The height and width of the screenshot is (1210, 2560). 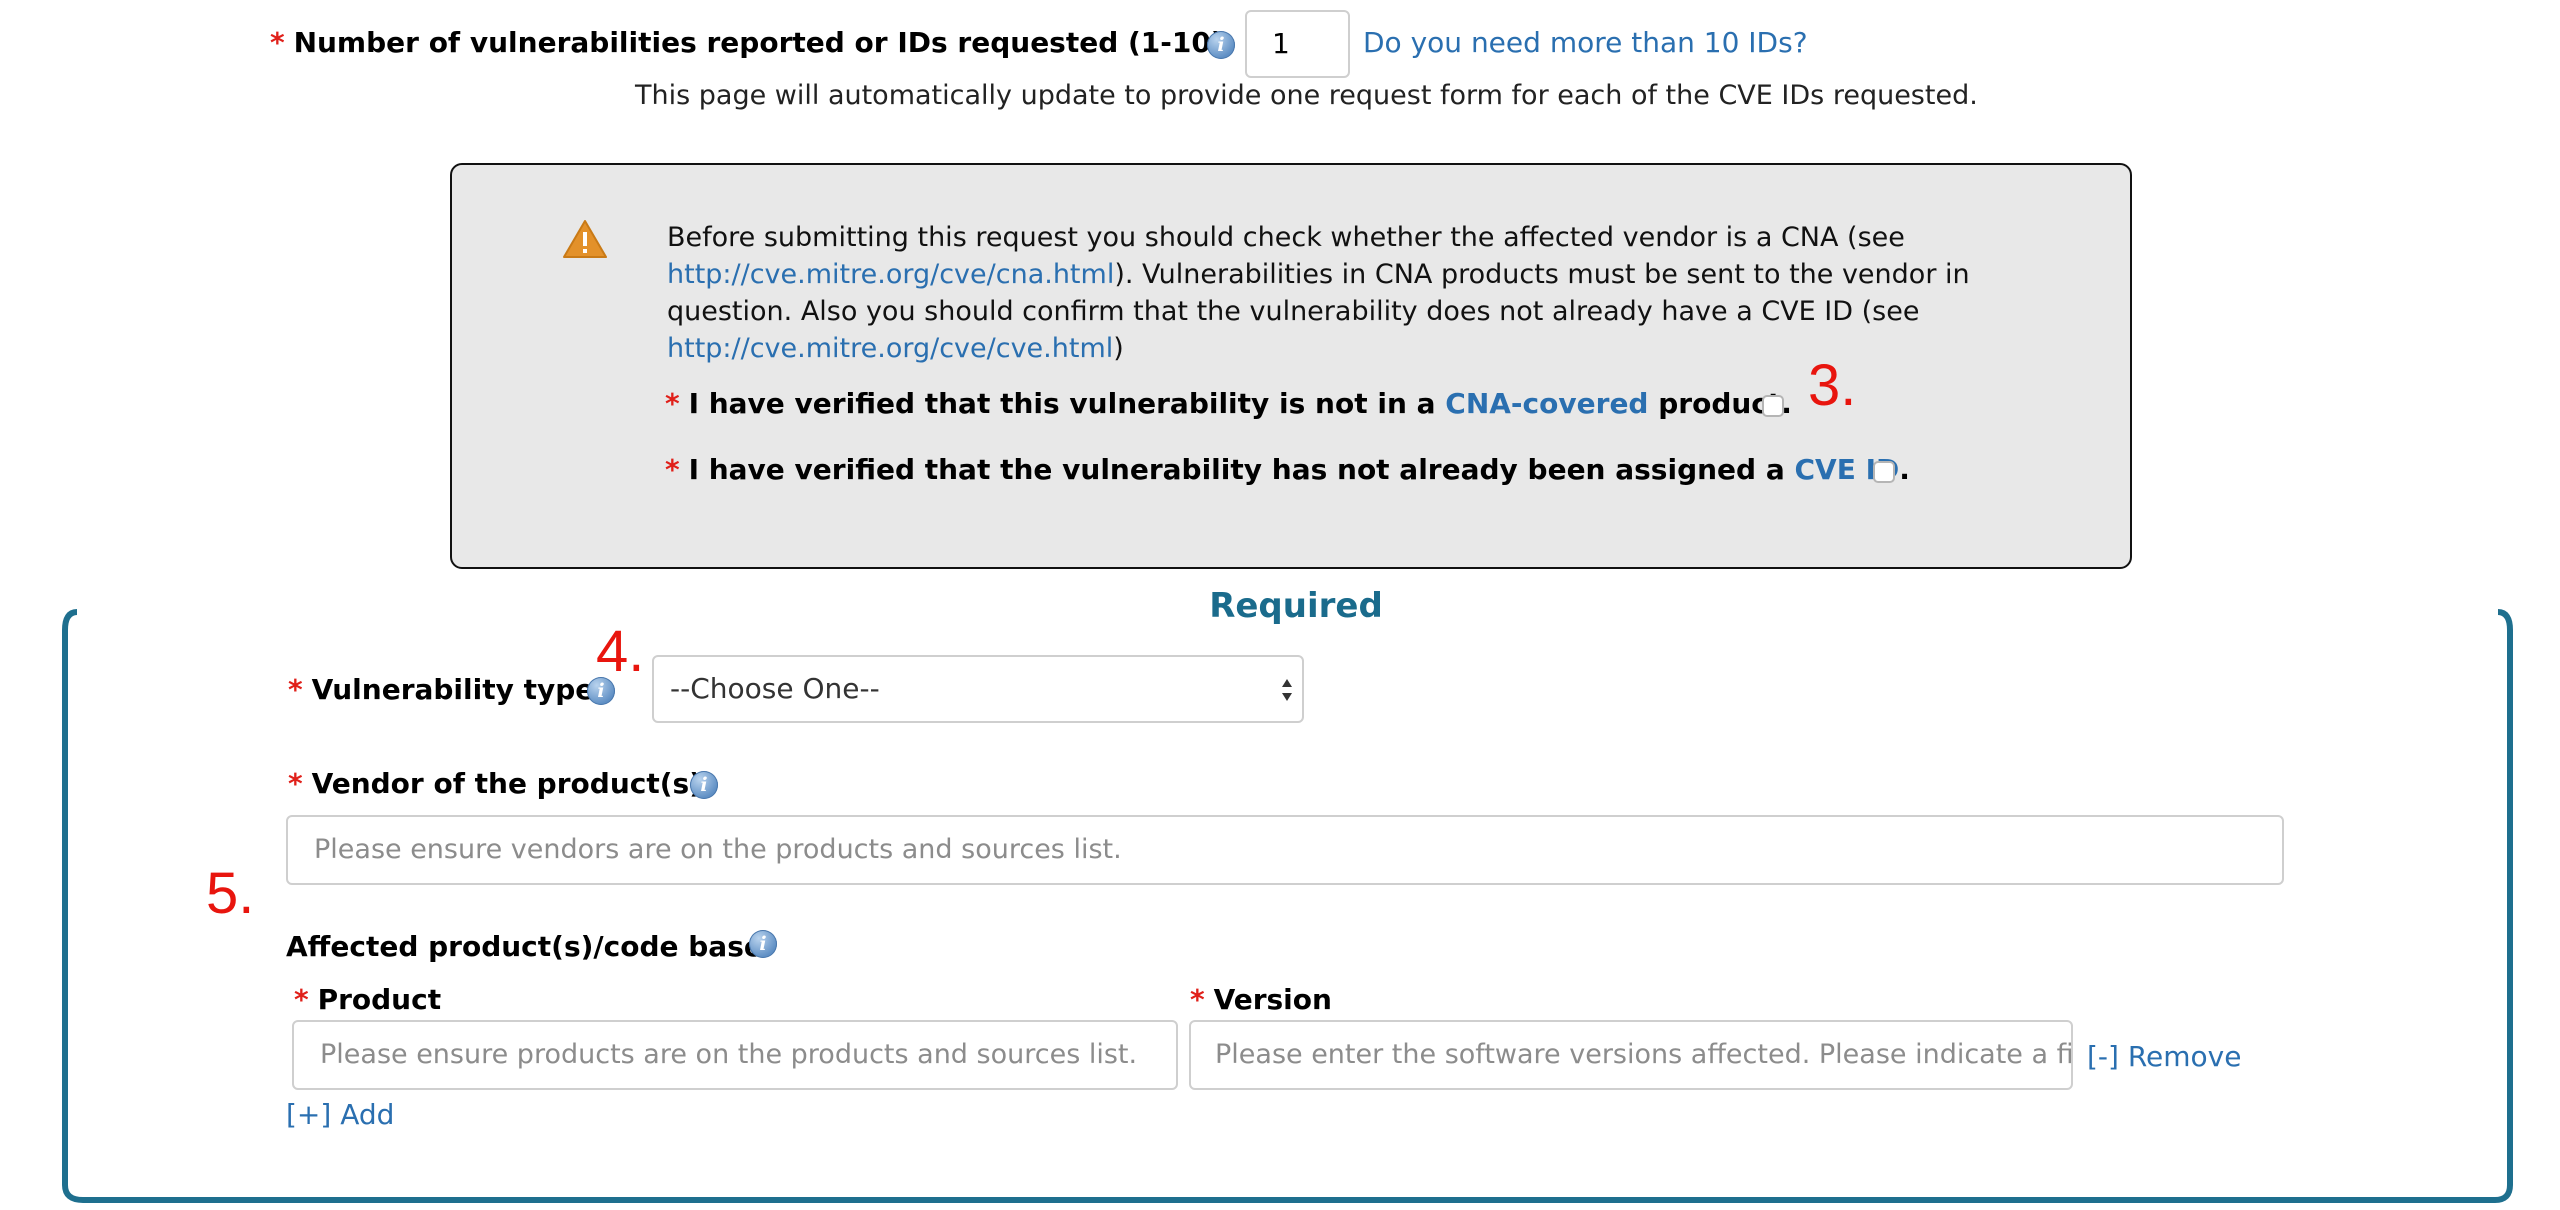 What do you see at coordinates (1281, 43) in the screenshot?
I see `num-vulns-value: 1` at bounding box center [1281, 43].